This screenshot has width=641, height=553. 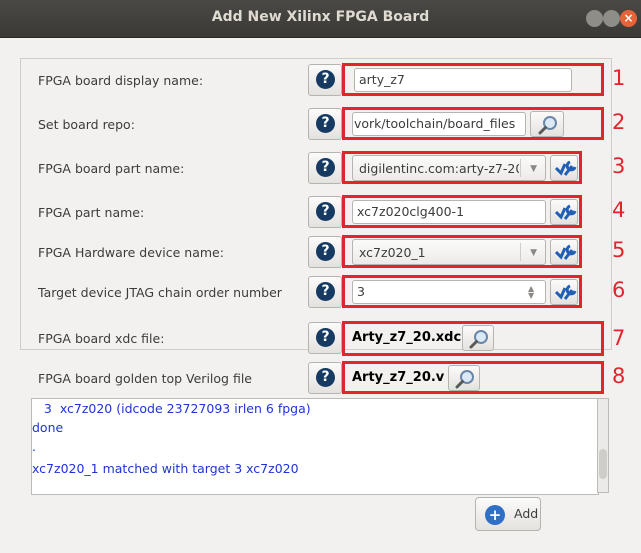 I want to click on scrollbar-thumb, so click(x=603, y=464).